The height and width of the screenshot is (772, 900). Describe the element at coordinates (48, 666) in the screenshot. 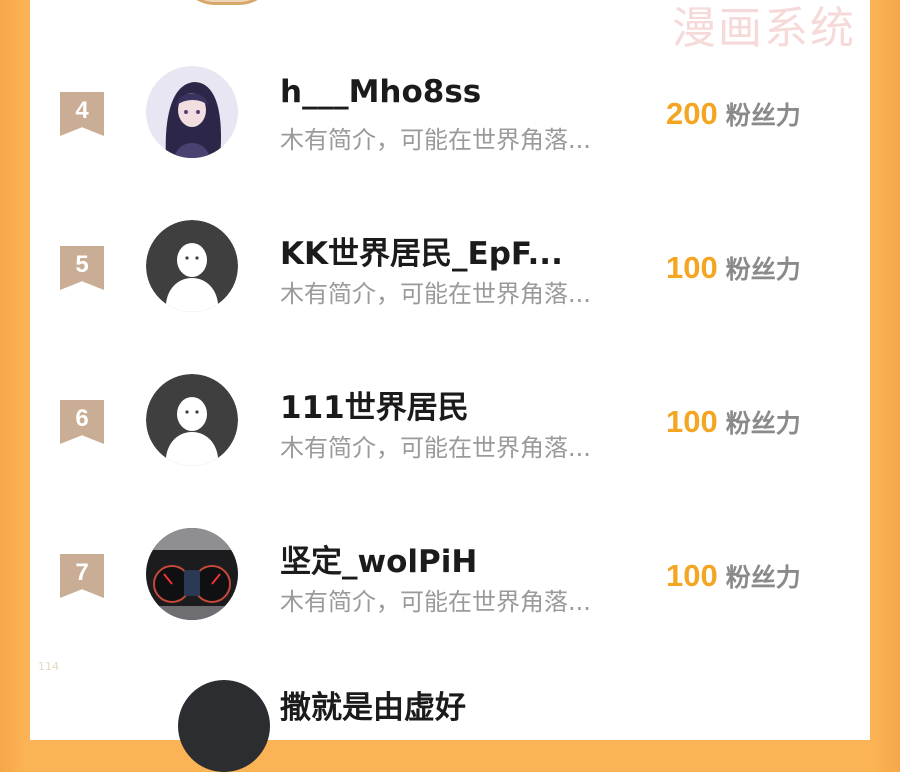

I see `page-number: 114` at that location.